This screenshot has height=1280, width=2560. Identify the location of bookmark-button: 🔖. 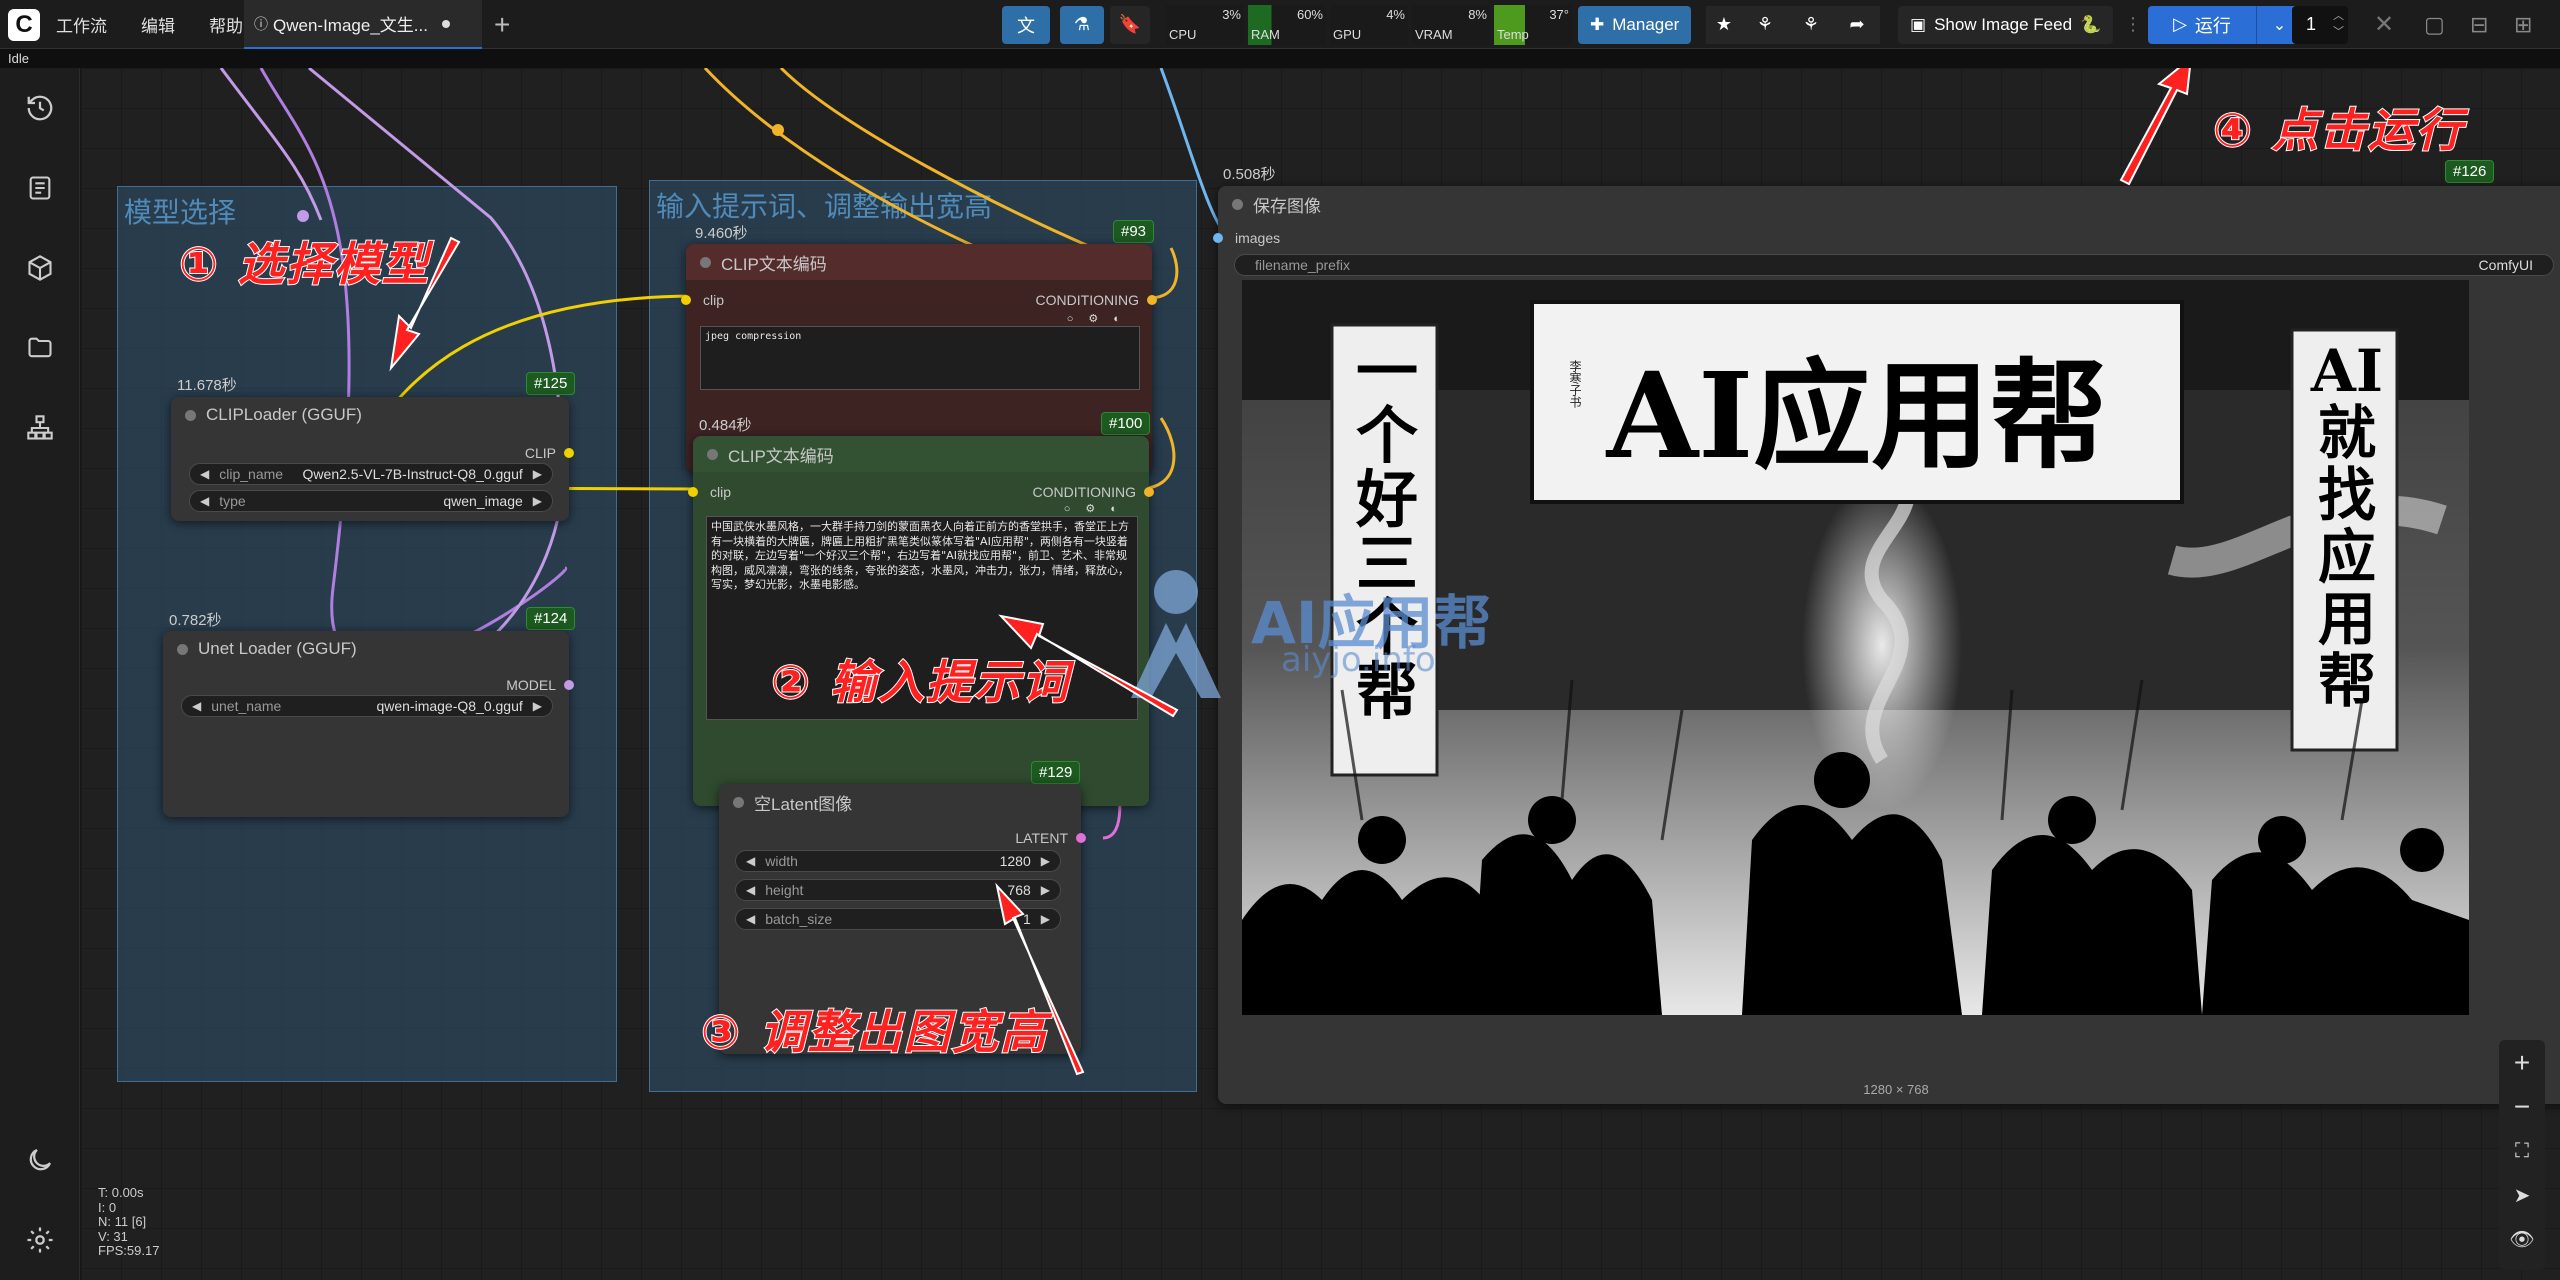
(1130, 24).